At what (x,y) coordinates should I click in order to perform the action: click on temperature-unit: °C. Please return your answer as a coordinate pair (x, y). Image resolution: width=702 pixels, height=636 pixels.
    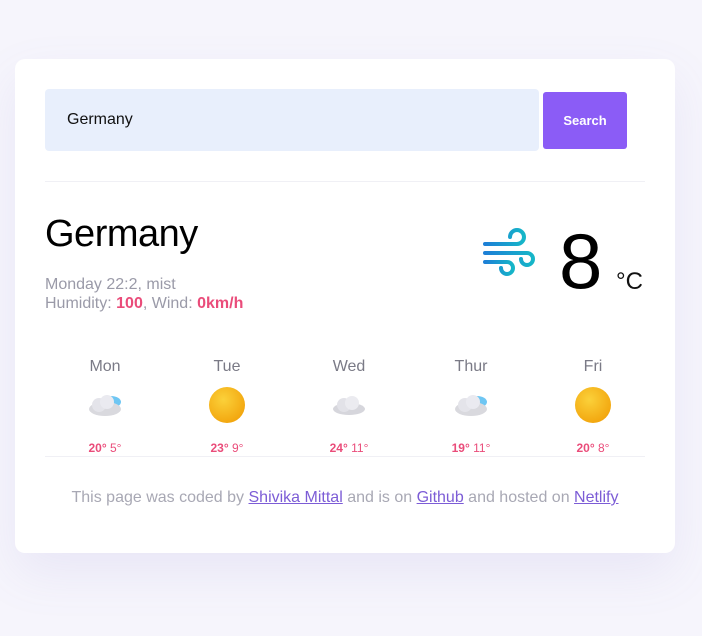
    Looking at the image, I should click on (629, 281).